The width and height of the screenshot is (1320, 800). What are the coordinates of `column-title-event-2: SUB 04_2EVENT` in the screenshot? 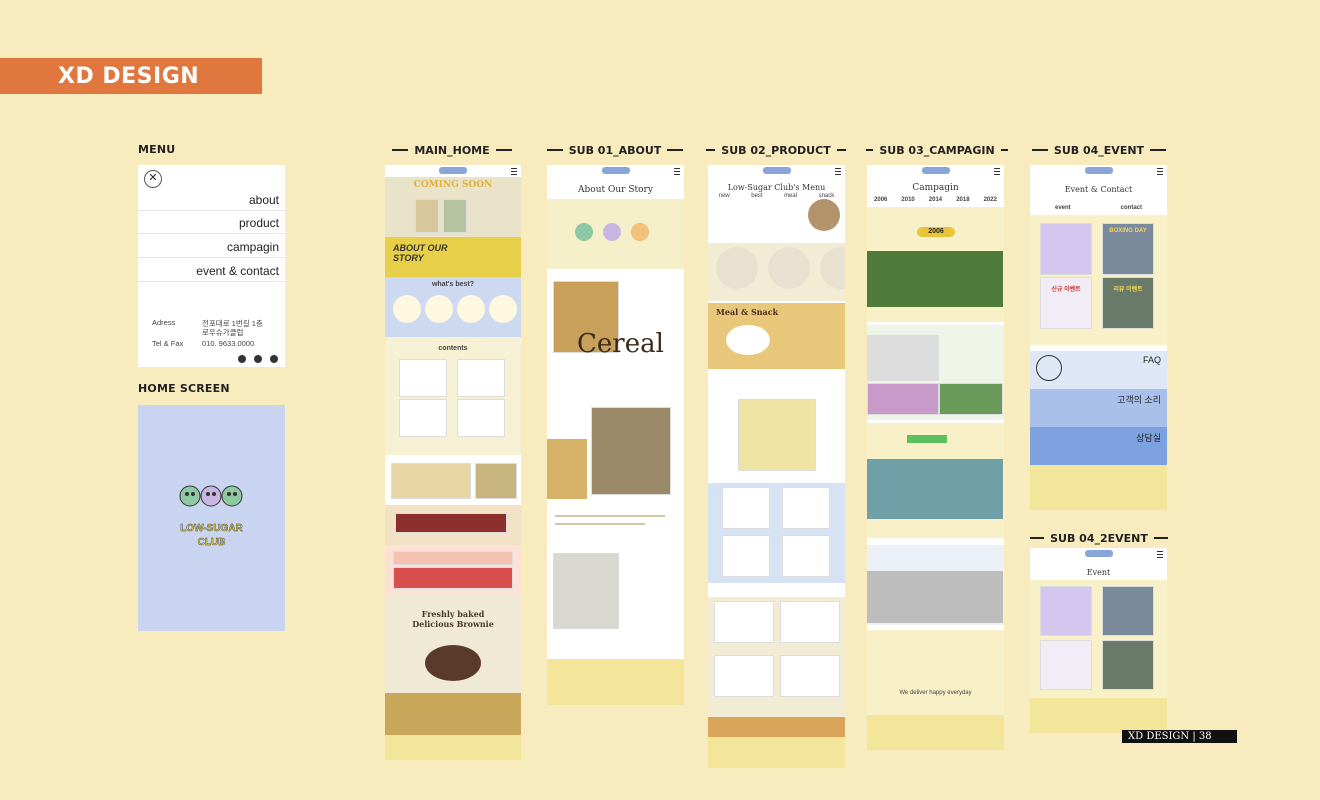 It's located at (1099, 538).